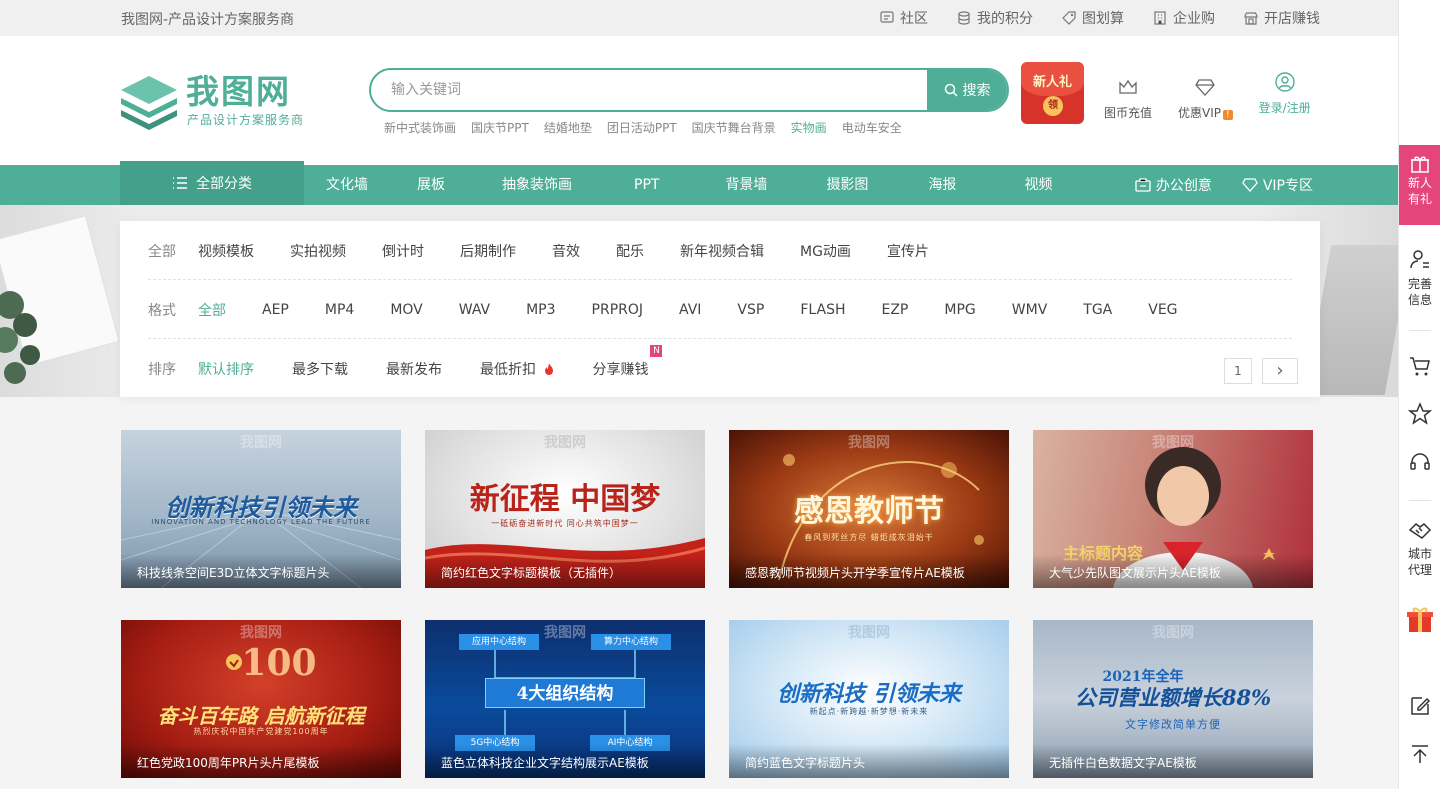 The width and height of the screenshot is (1440, 789). What do you see at coordinates (1092, 18) in the screenshot?
I see `top-link-deals: 图划算` at bounding box center [1092, 18].